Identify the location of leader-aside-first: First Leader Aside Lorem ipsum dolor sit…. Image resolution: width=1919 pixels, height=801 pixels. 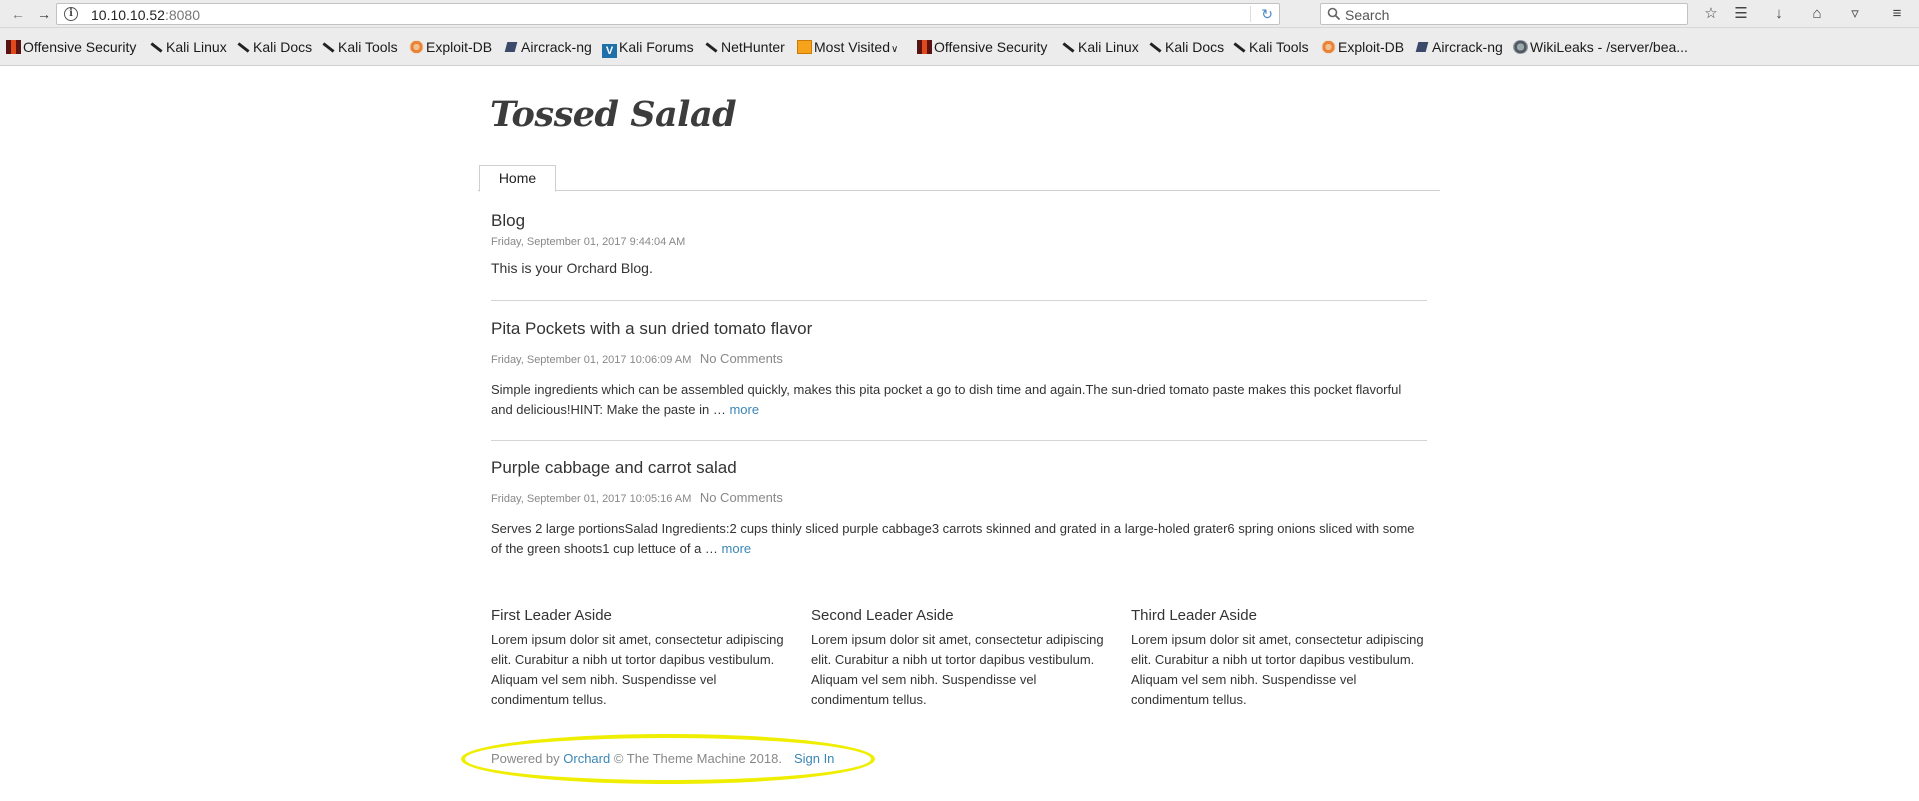
(644, 658).